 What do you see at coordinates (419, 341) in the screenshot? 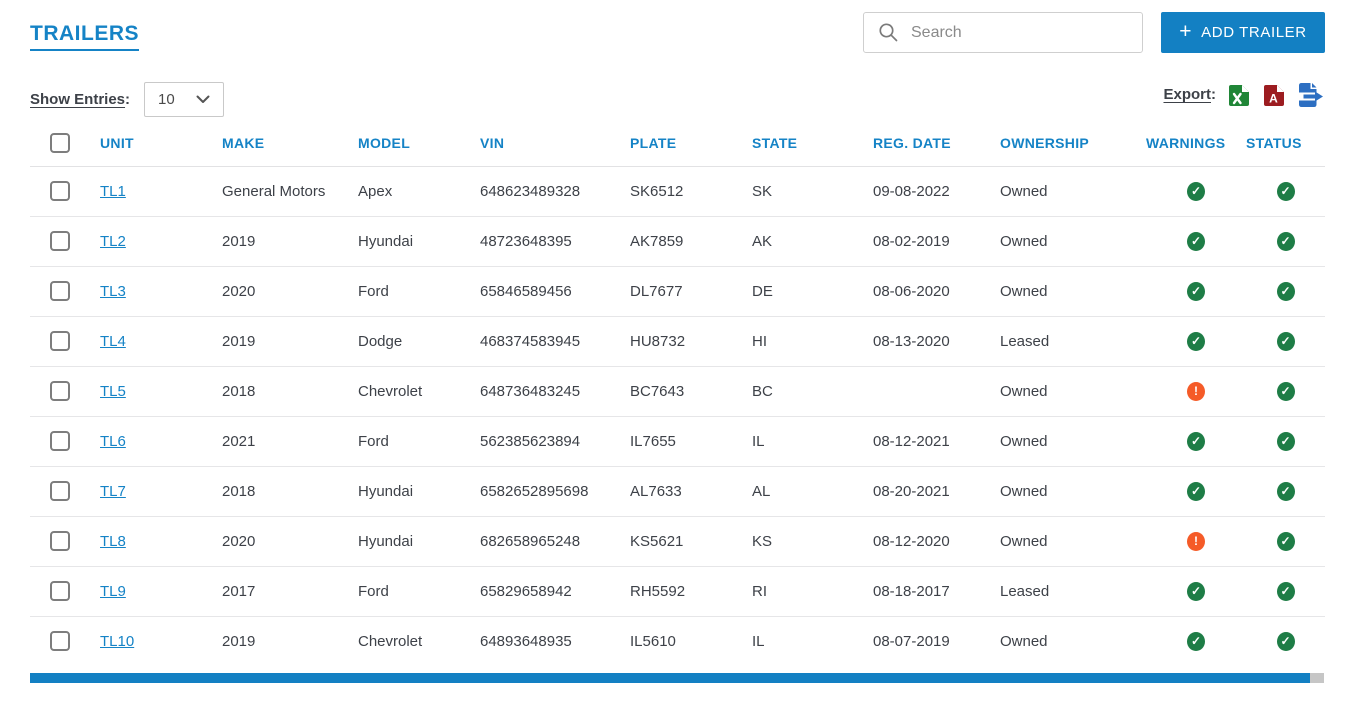
I see `cell-model: Dodge` at bounding box center [419, 341].